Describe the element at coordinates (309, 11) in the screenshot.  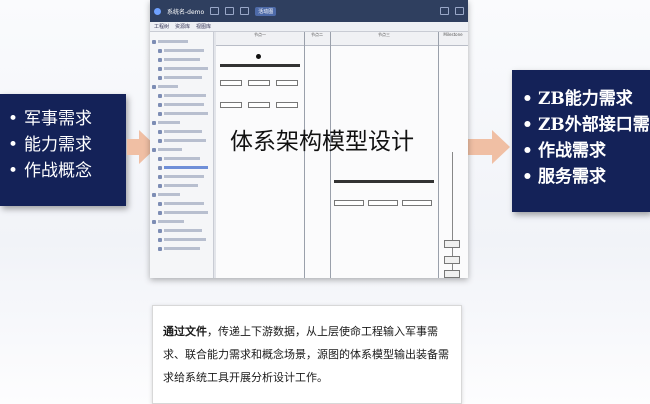
I see `tool-titlebar: 系统名-demo 活动图` at that location.